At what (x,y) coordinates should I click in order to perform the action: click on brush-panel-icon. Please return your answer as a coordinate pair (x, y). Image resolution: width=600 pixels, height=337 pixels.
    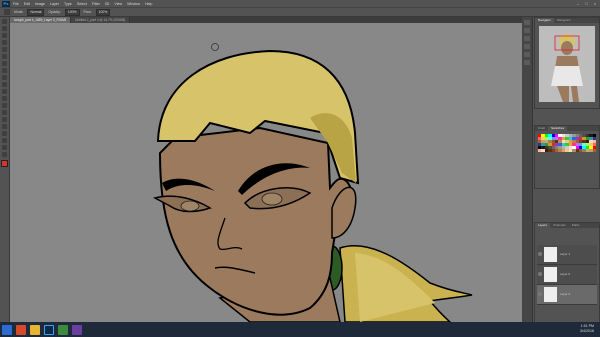
    Looking at the image, I should click on (527, 38).